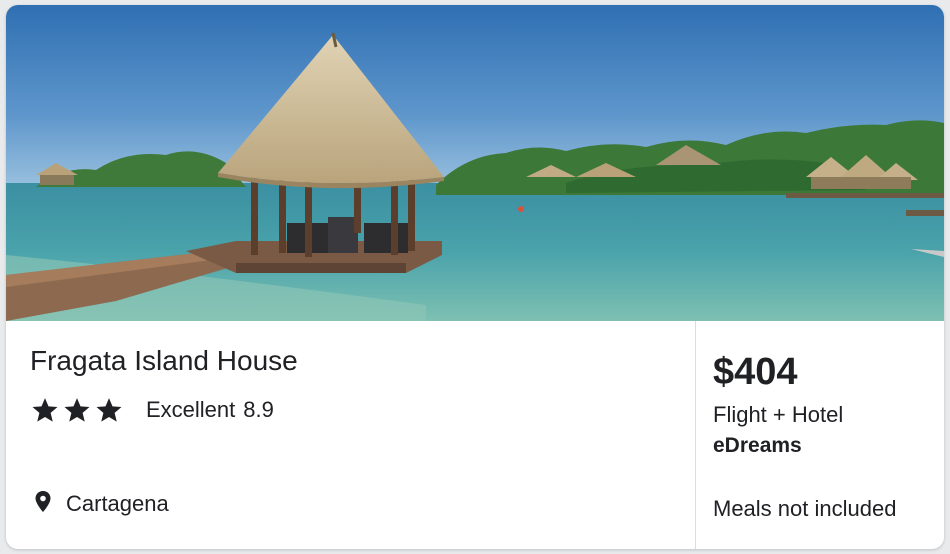  I want to click on map-pin-icon, so click(43, 501).